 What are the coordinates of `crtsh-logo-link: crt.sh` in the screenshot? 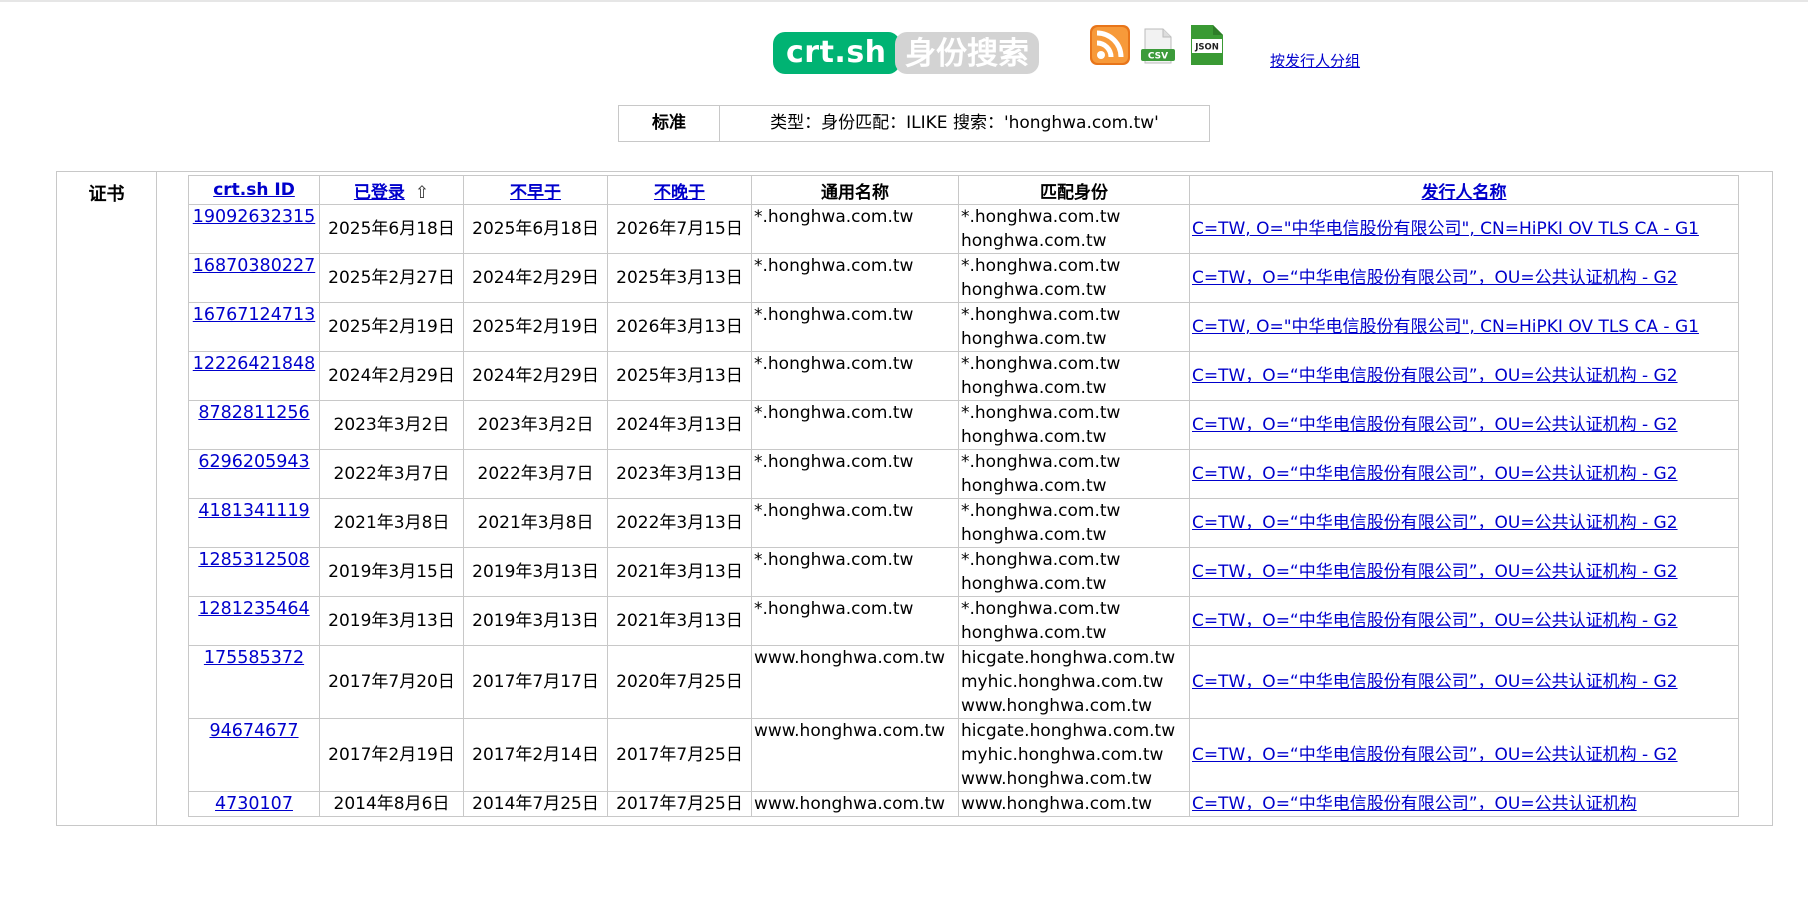 It's located at (836, 53).